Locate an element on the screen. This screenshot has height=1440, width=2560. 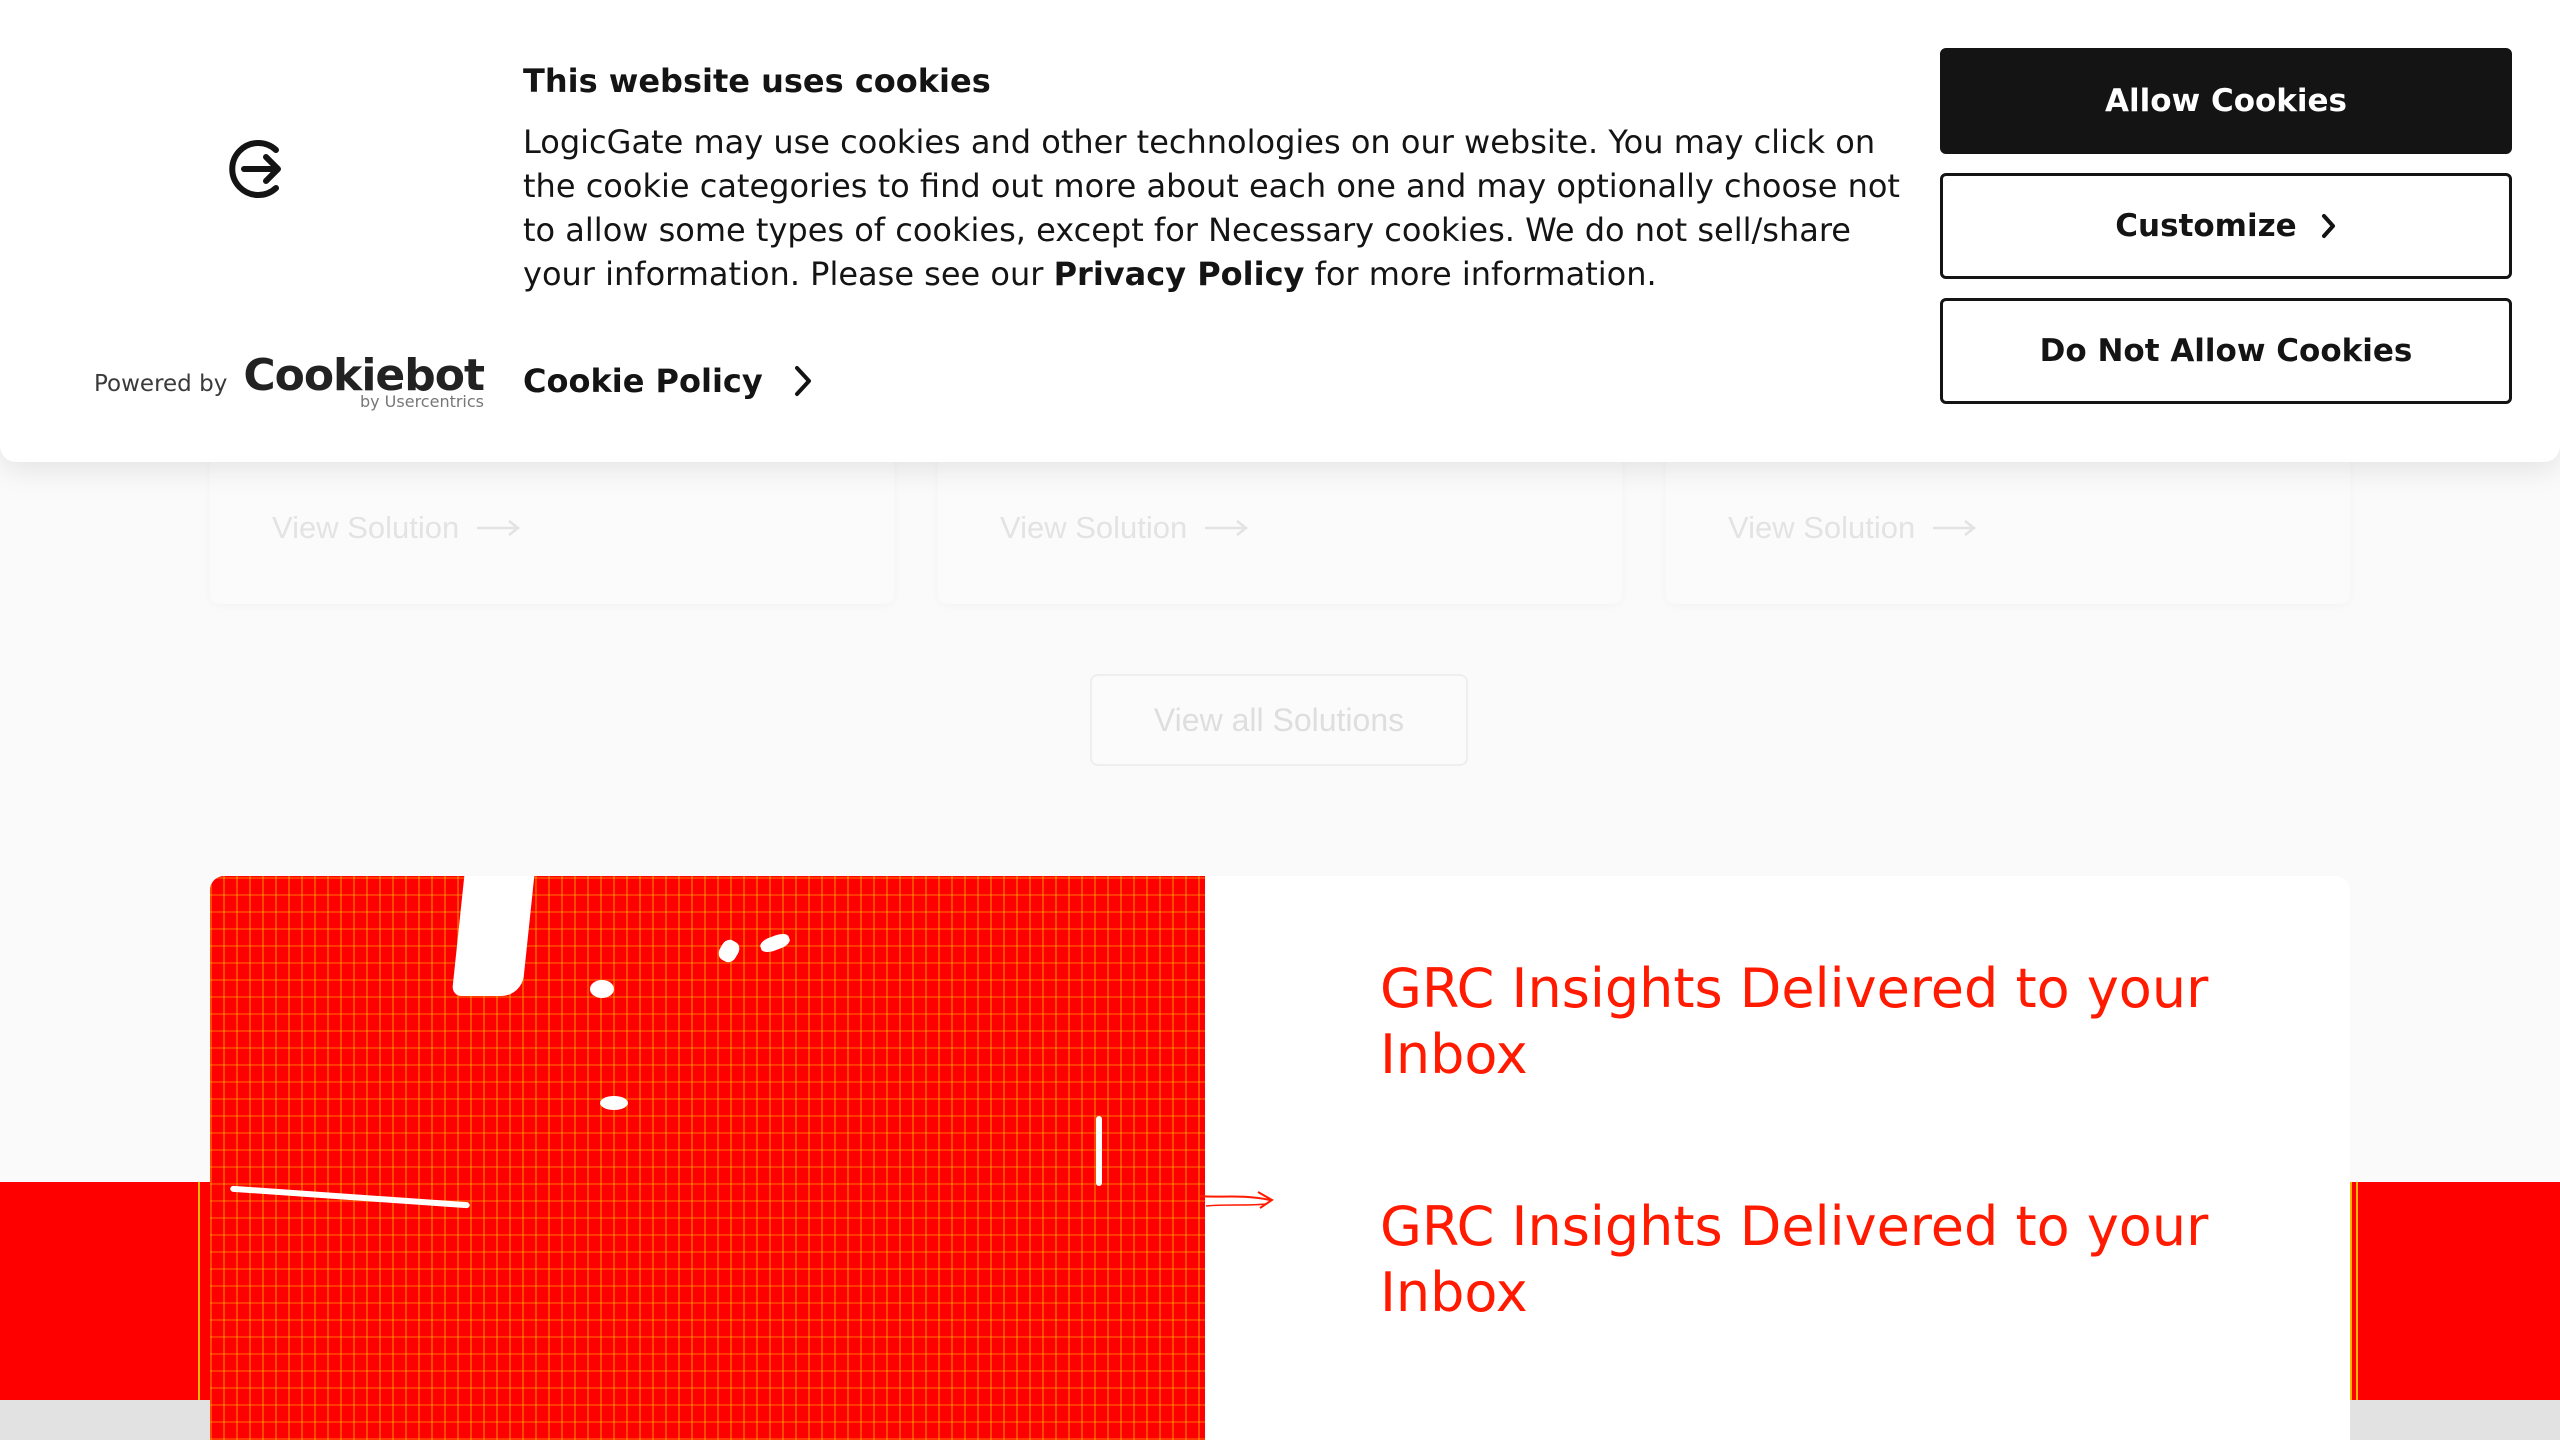
customize-button: Customize is located at coordinates (2226, 226).